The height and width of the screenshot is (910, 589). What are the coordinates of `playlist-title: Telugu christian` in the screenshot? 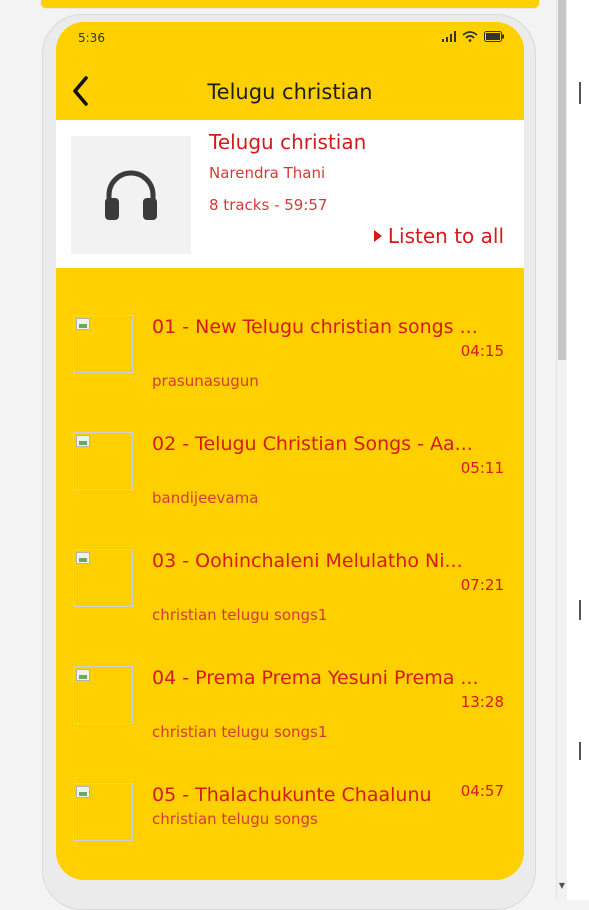 It's located at (288, 142).